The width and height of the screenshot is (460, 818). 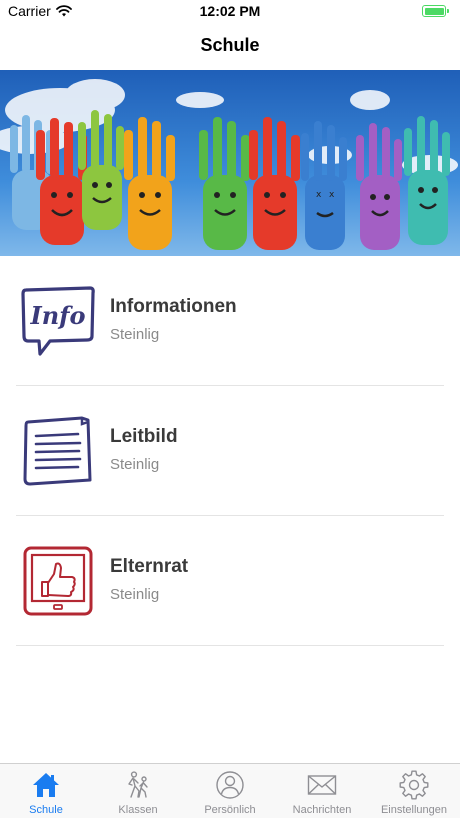 I want to click on divider, so click(x=230, y=645).